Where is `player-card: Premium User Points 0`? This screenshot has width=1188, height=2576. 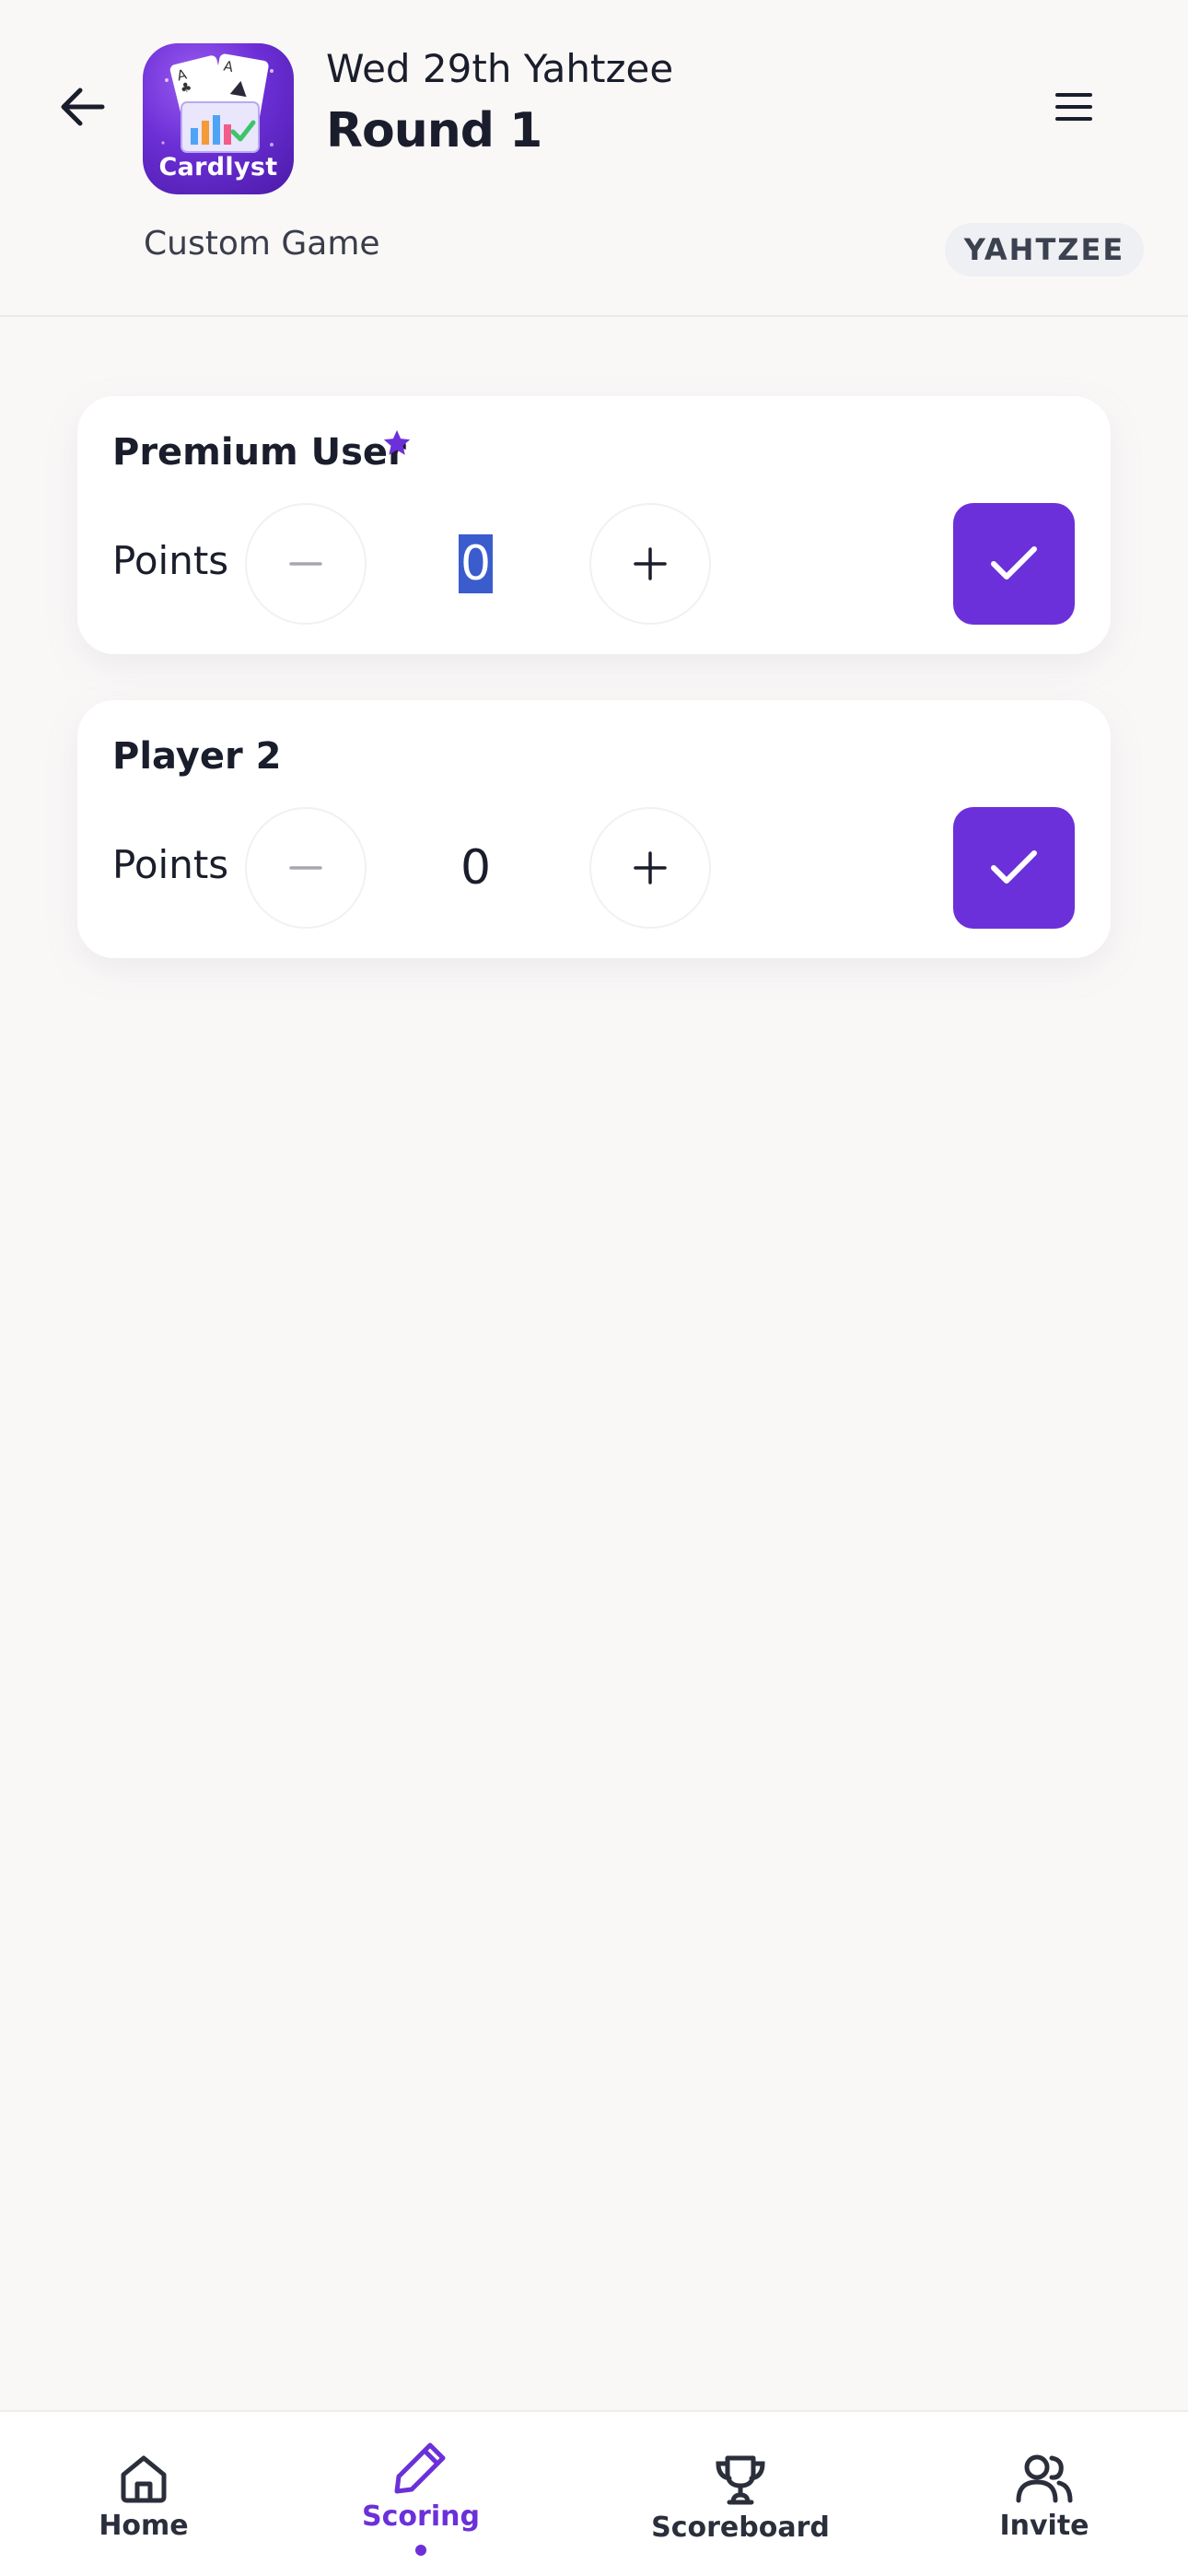 player-card: Premium User Points 0 is located at coordinates (594, 525).